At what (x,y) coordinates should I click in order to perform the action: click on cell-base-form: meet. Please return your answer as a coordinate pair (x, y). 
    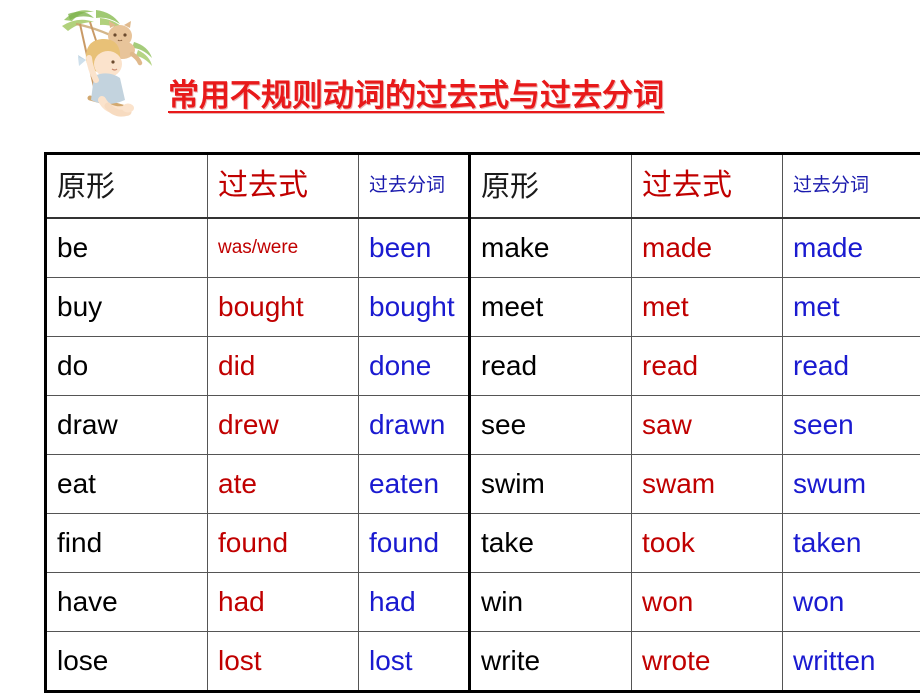
    Looking at the image, I should click on (551, 307).